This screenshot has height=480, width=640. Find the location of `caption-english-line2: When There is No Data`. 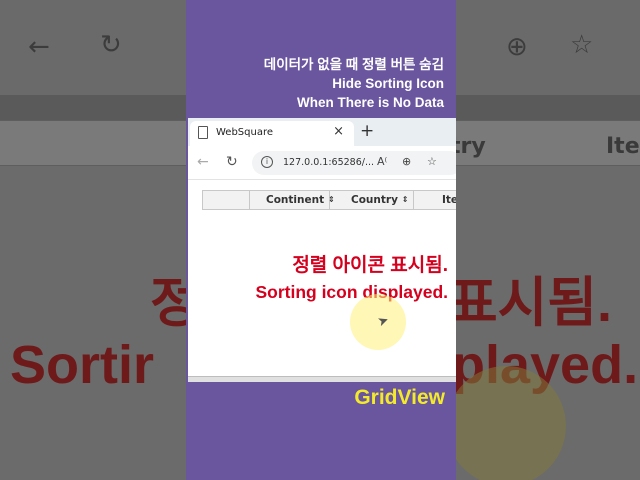

caption-english-line2: When There is No Data is located at coordinates (370, 102).